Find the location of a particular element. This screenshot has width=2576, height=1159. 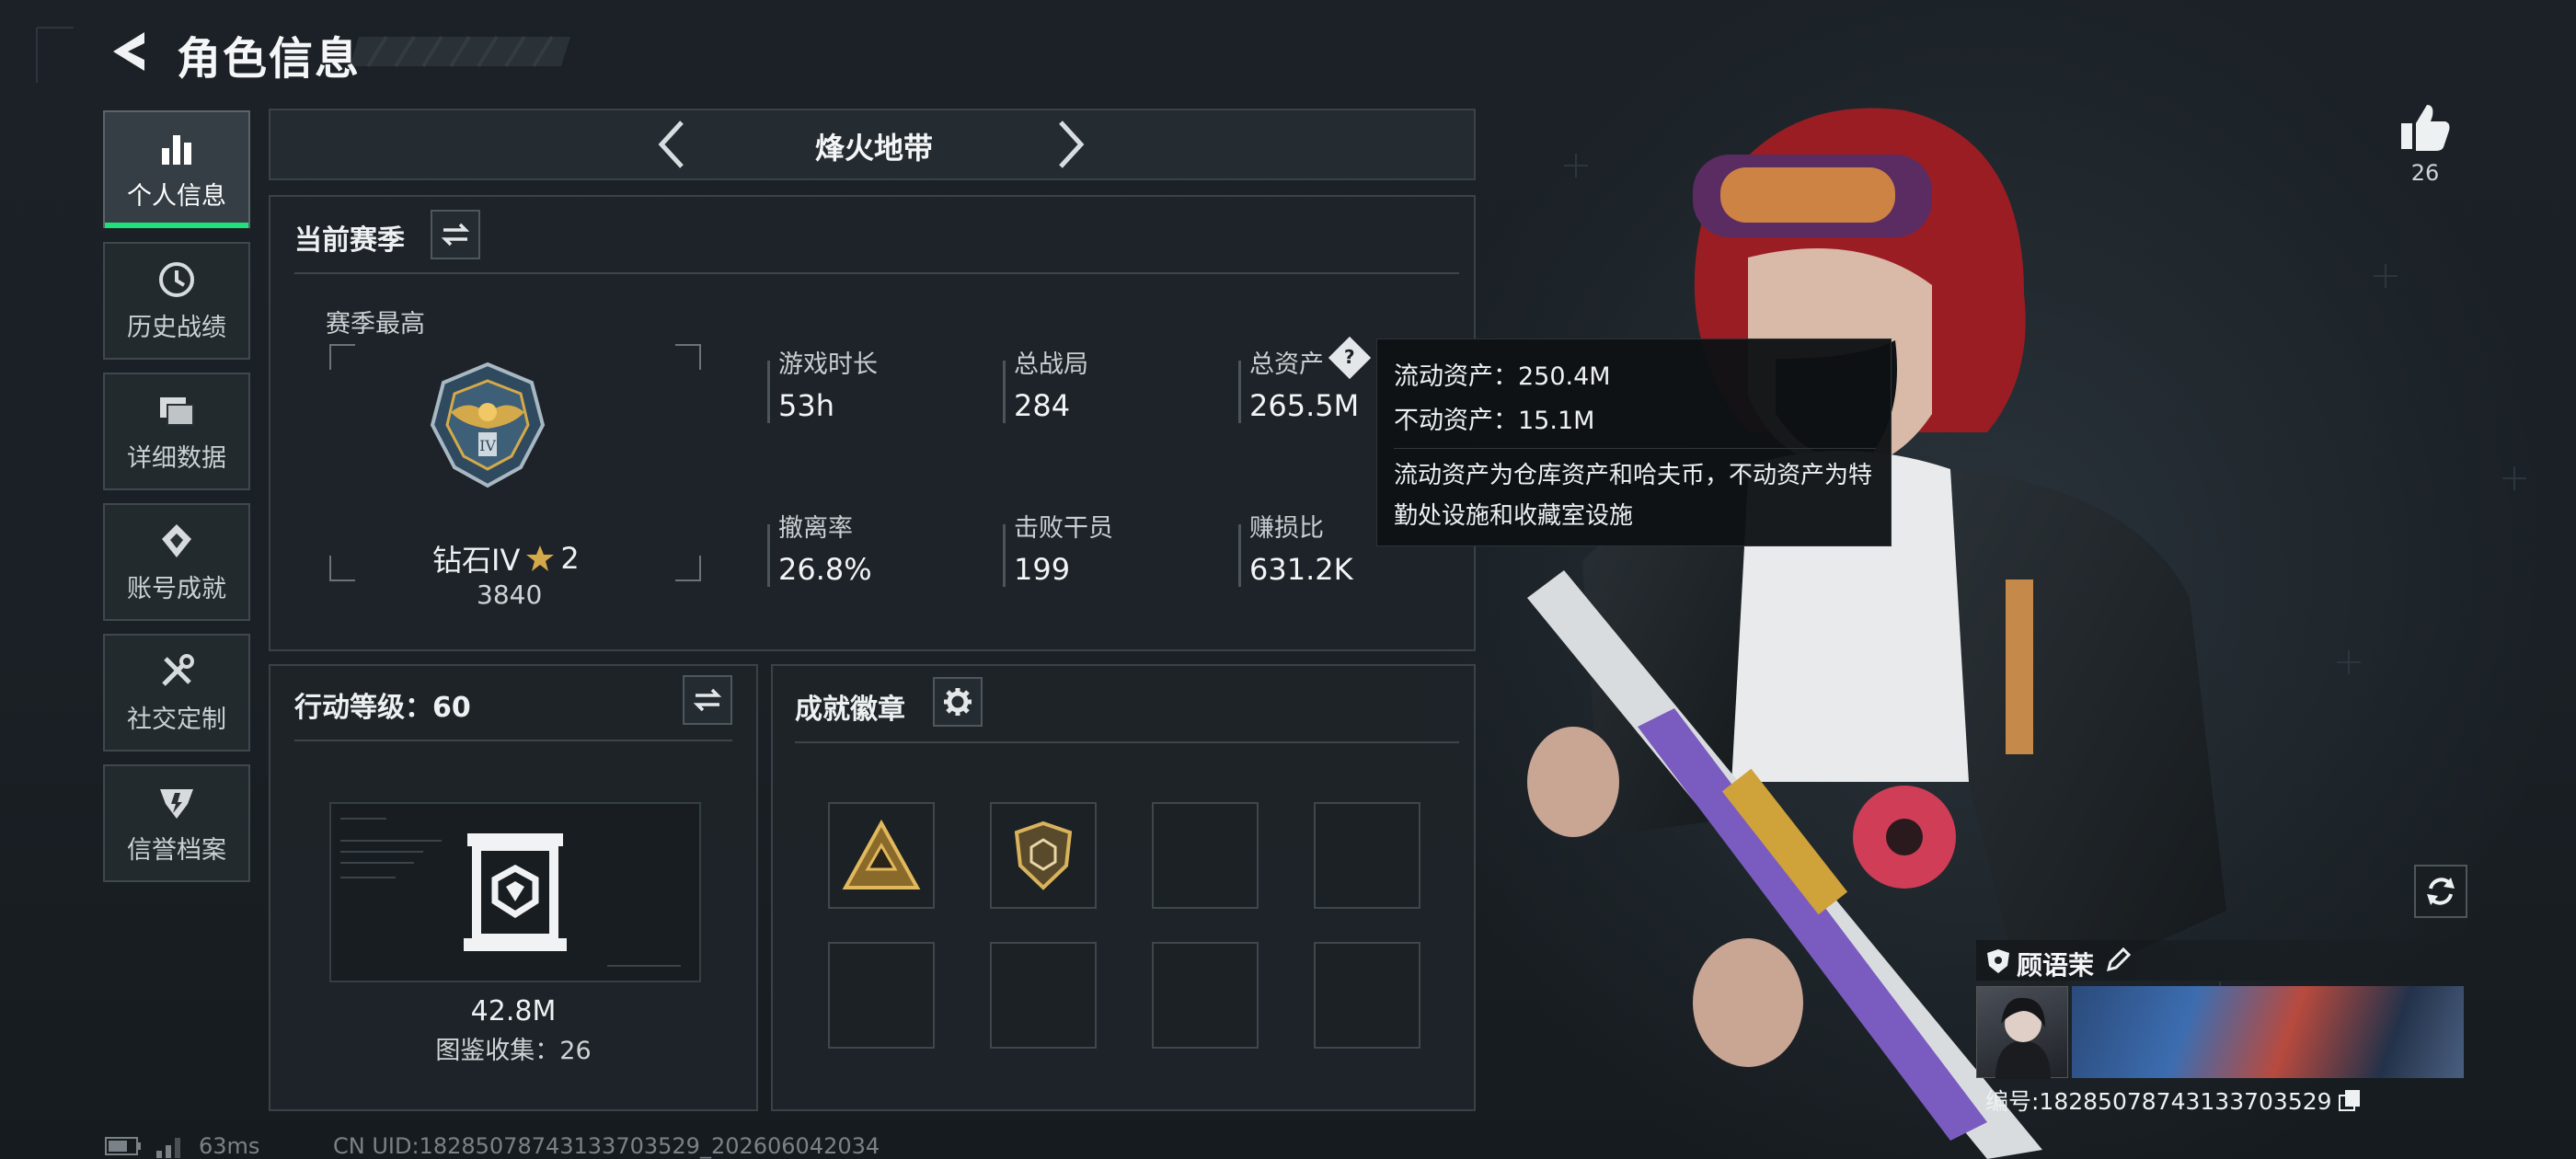

stat-label-profit-ratio: 赚损比 is located at coordinates (1286, 528).